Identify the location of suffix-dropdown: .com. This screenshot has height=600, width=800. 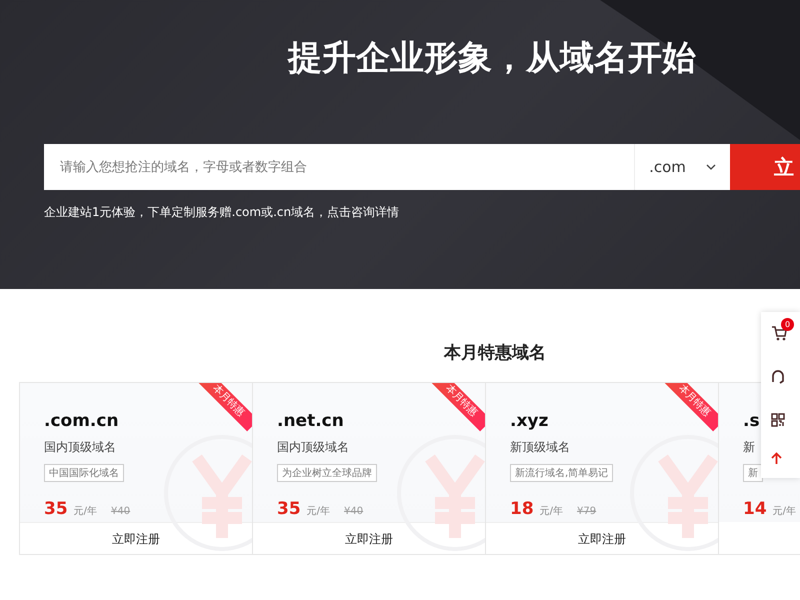
(682, 167).